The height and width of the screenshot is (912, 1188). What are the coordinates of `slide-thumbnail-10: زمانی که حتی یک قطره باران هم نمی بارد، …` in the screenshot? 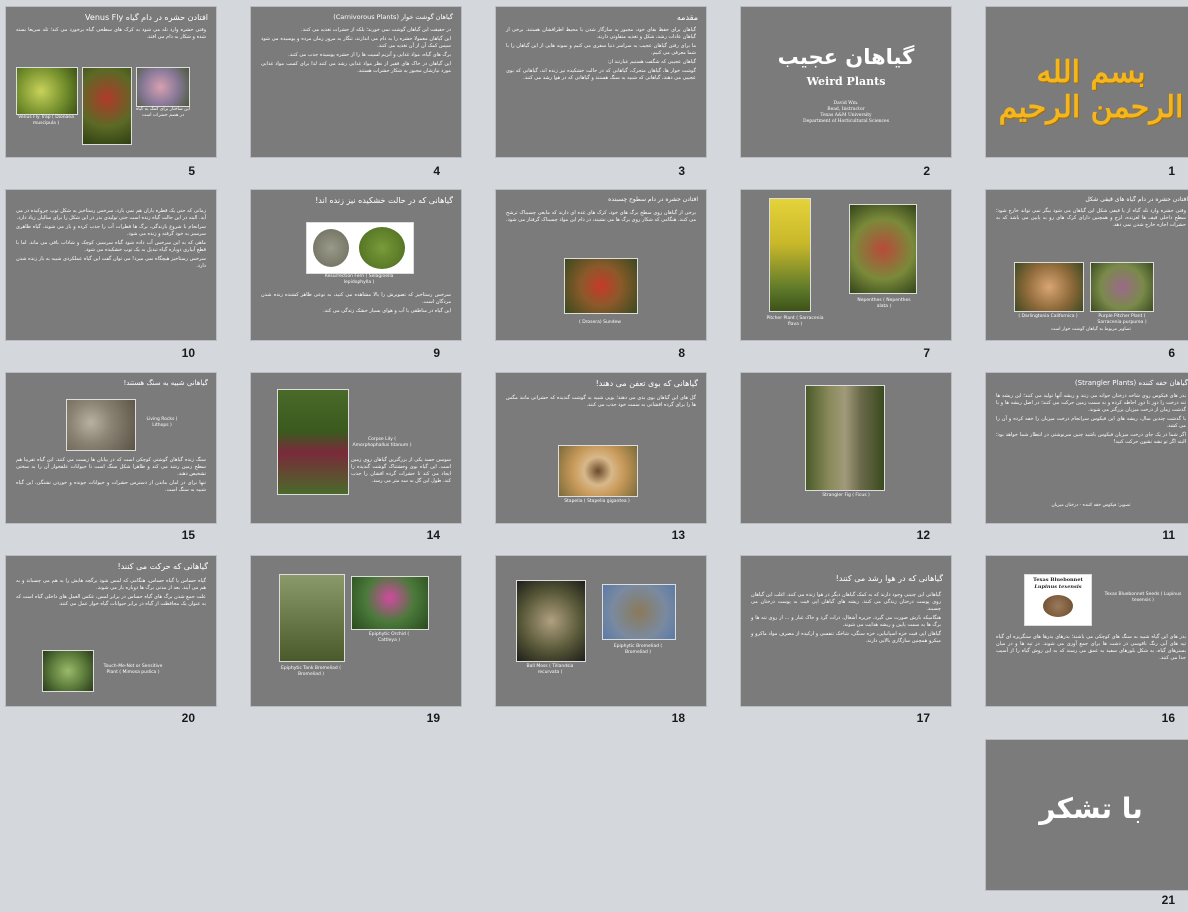 It's located at (111, 265).